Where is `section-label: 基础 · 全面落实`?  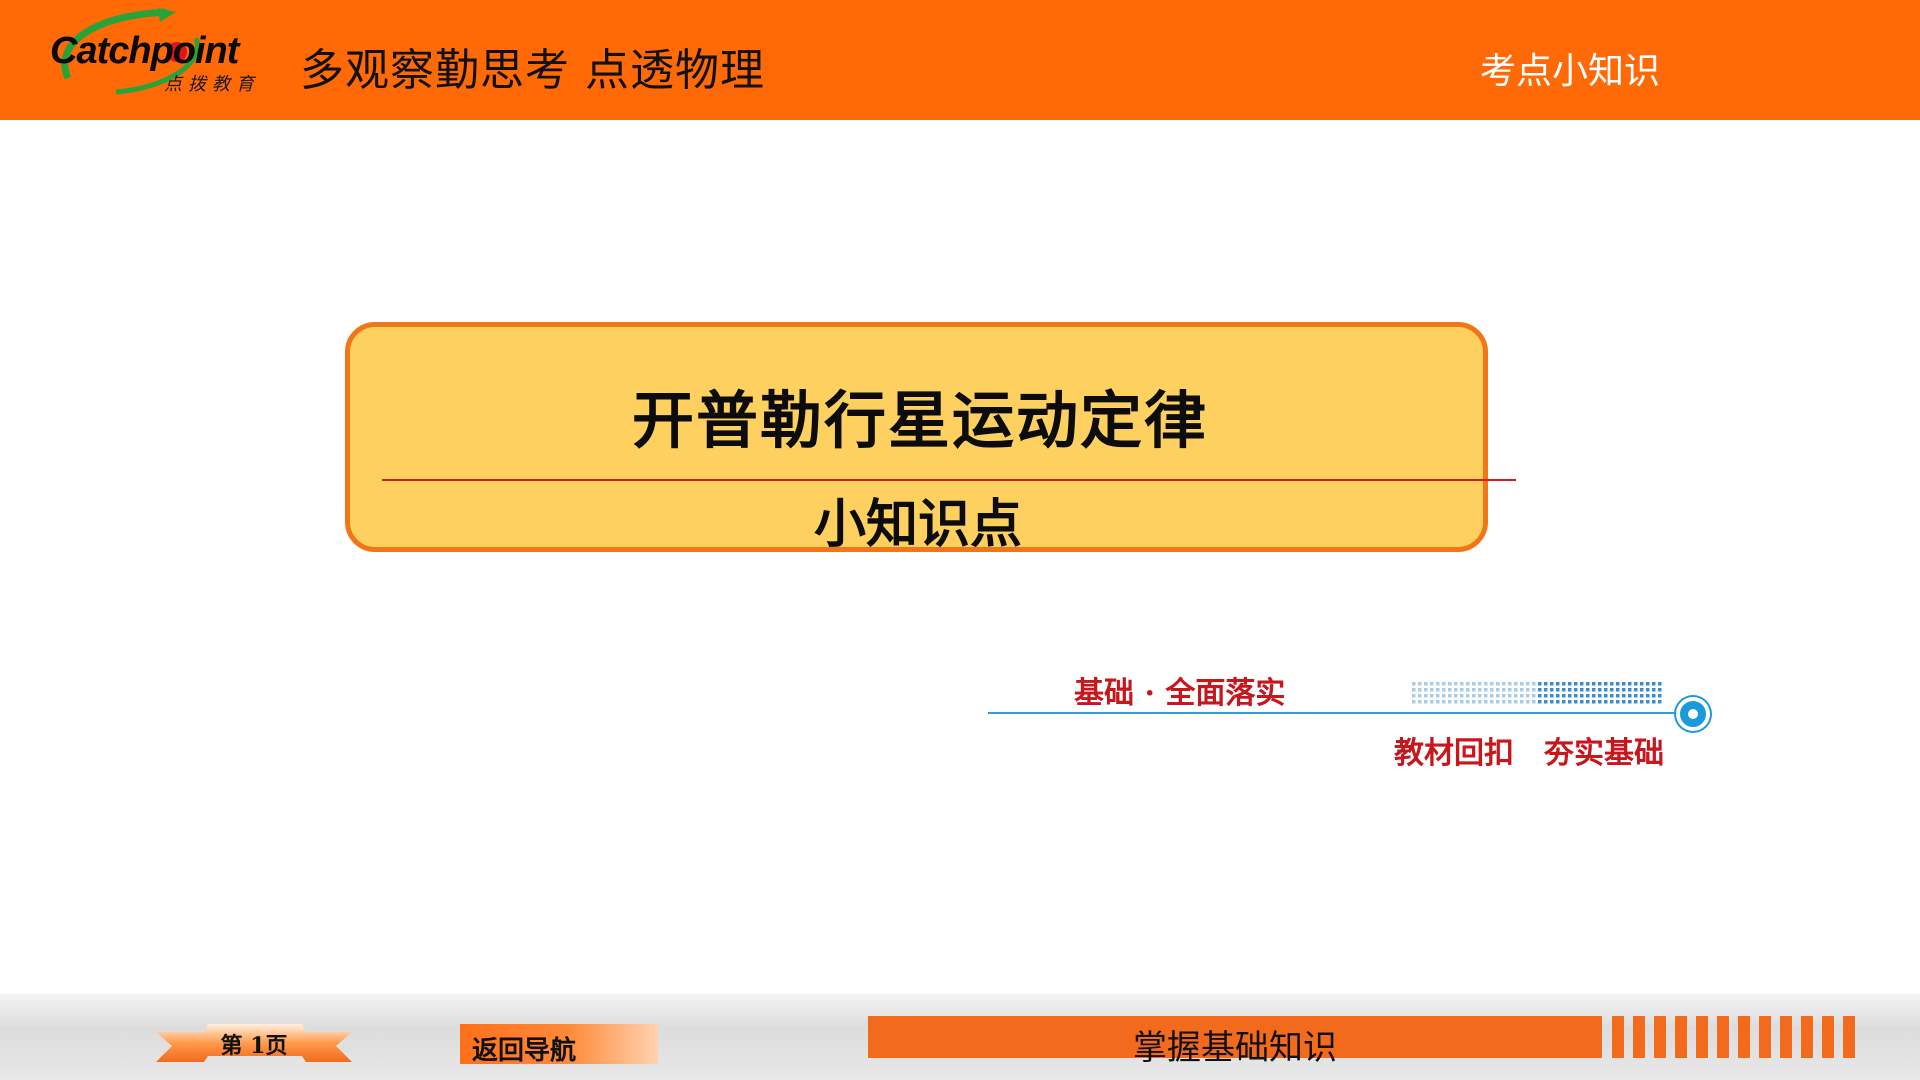
section-label: 基础 · 全面落实 is located at coordinates (1180, 693).